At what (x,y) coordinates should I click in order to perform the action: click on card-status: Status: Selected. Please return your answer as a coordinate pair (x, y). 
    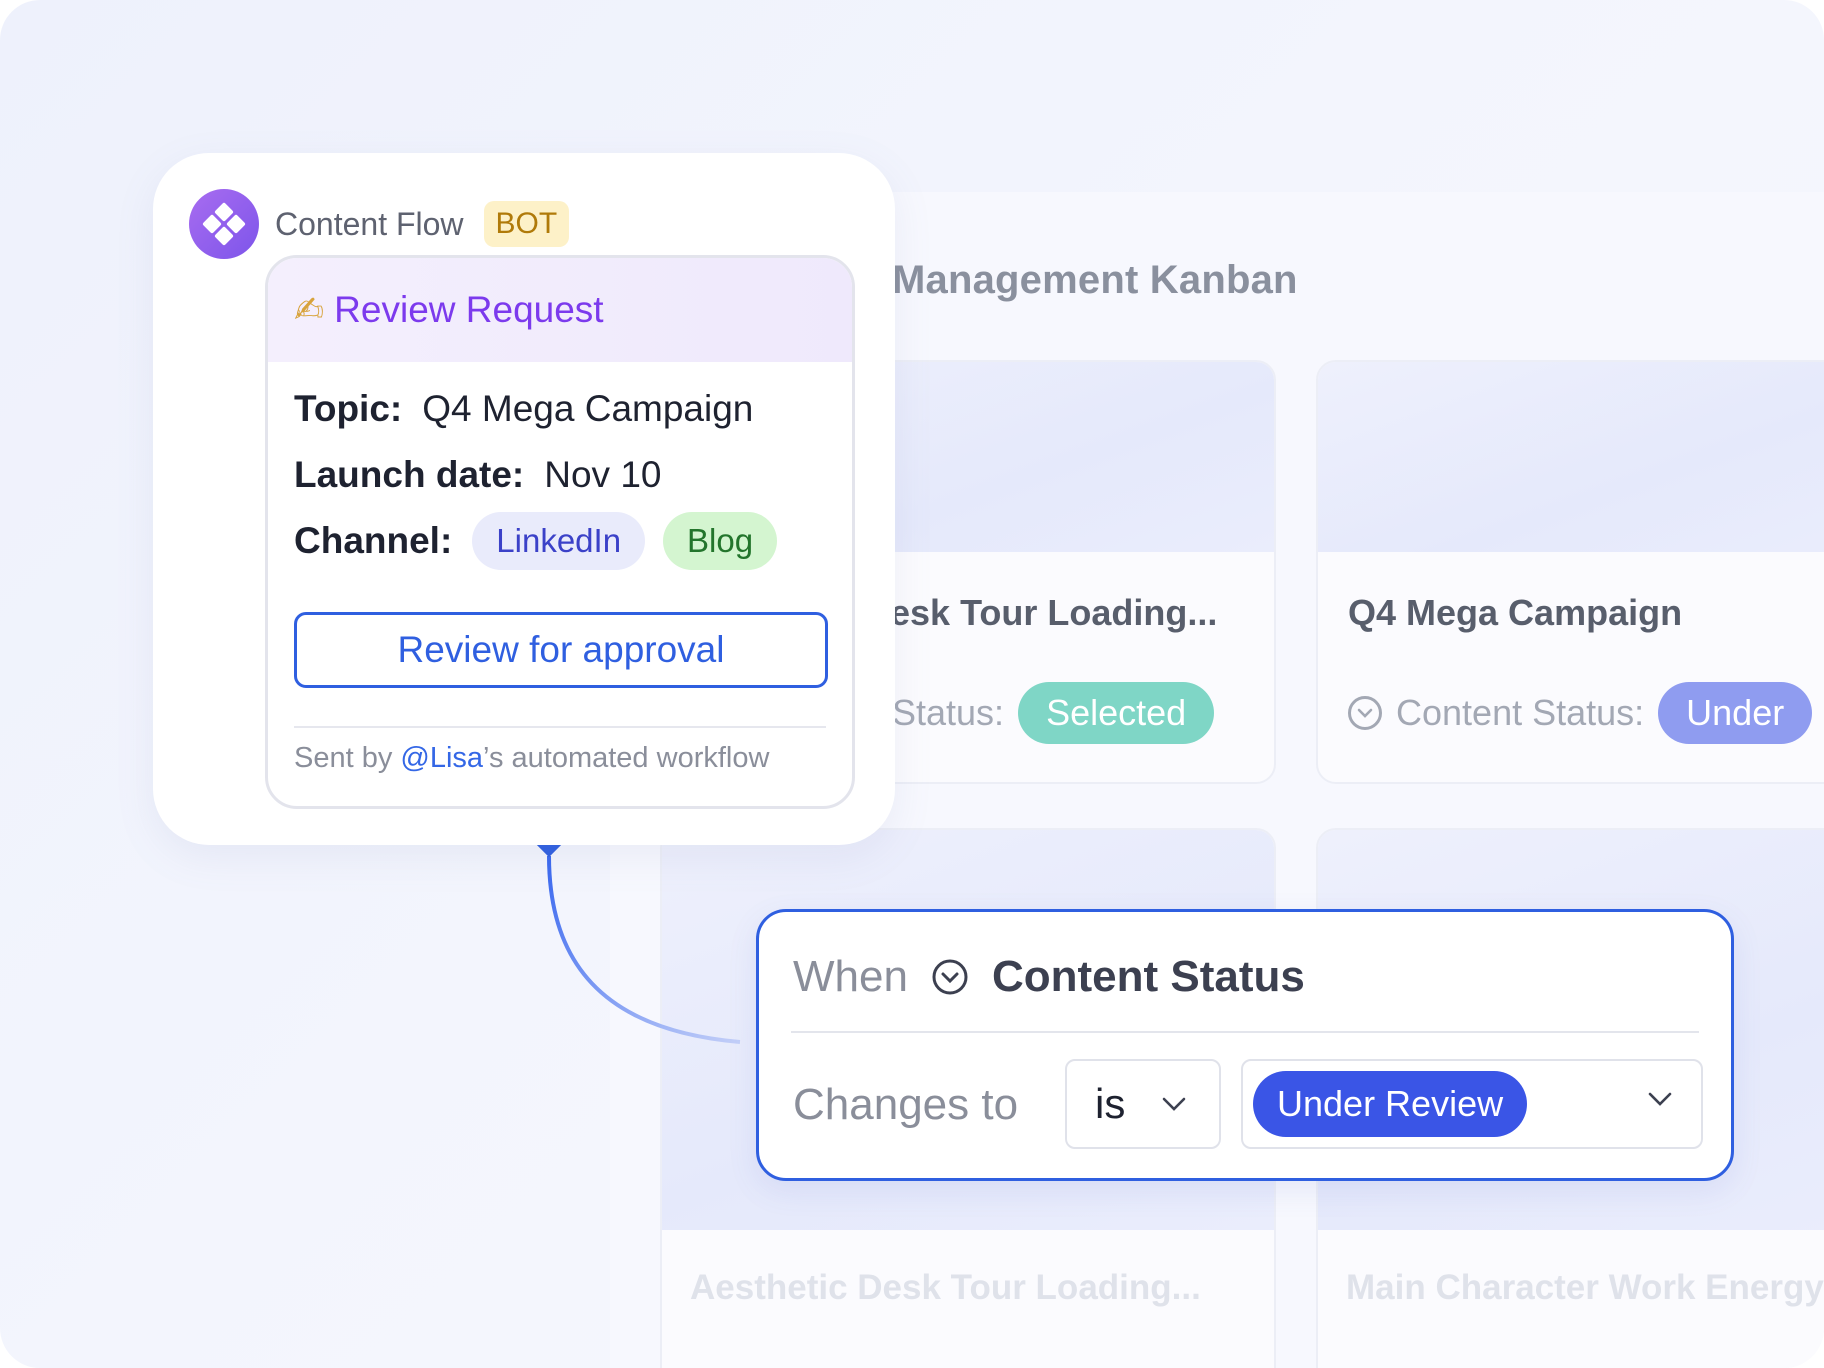
    Looking at the image, I should click on (1053, 713).